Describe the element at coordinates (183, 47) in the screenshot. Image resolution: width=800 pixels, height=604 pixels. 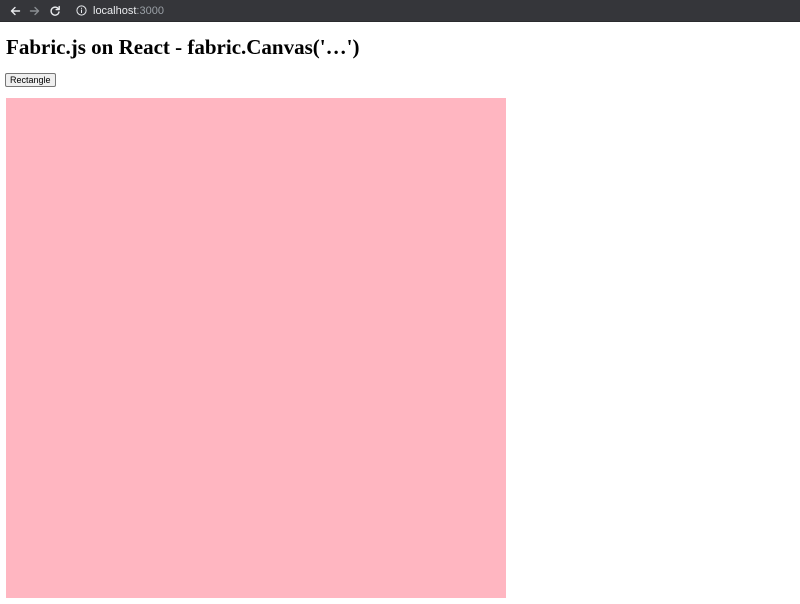
I see `page-title: Fabric.js on React - fabric.Canvas('…')` at that location.